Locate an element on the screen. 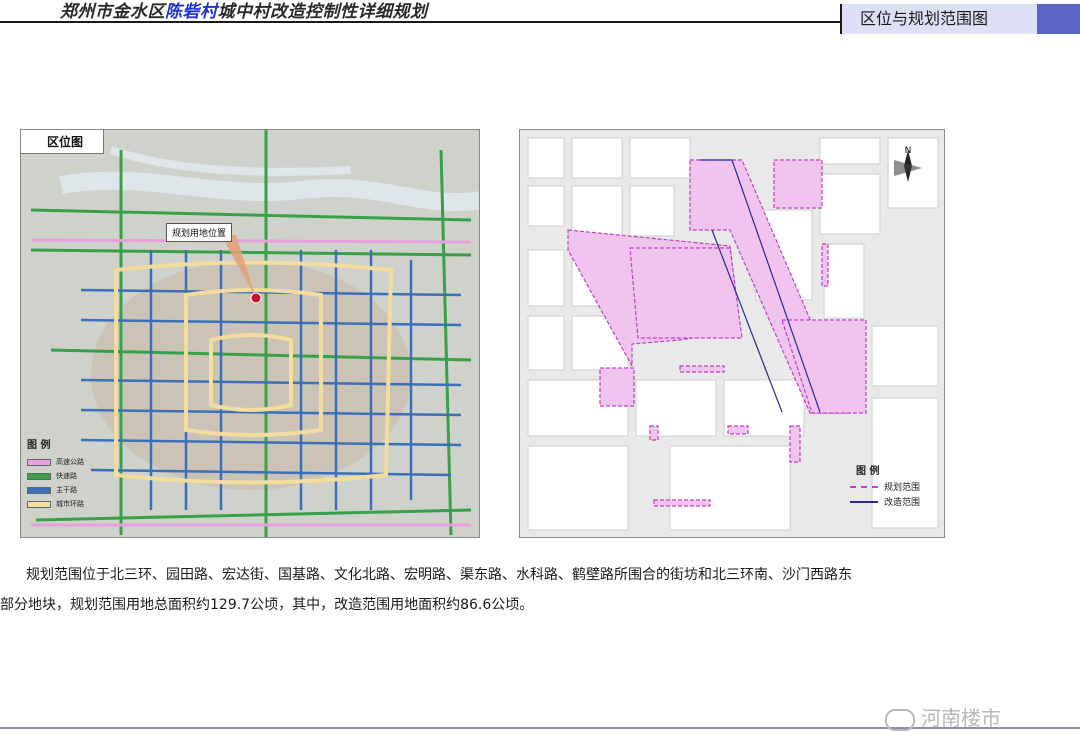  compass-icon is located at coordinates (908, 166).